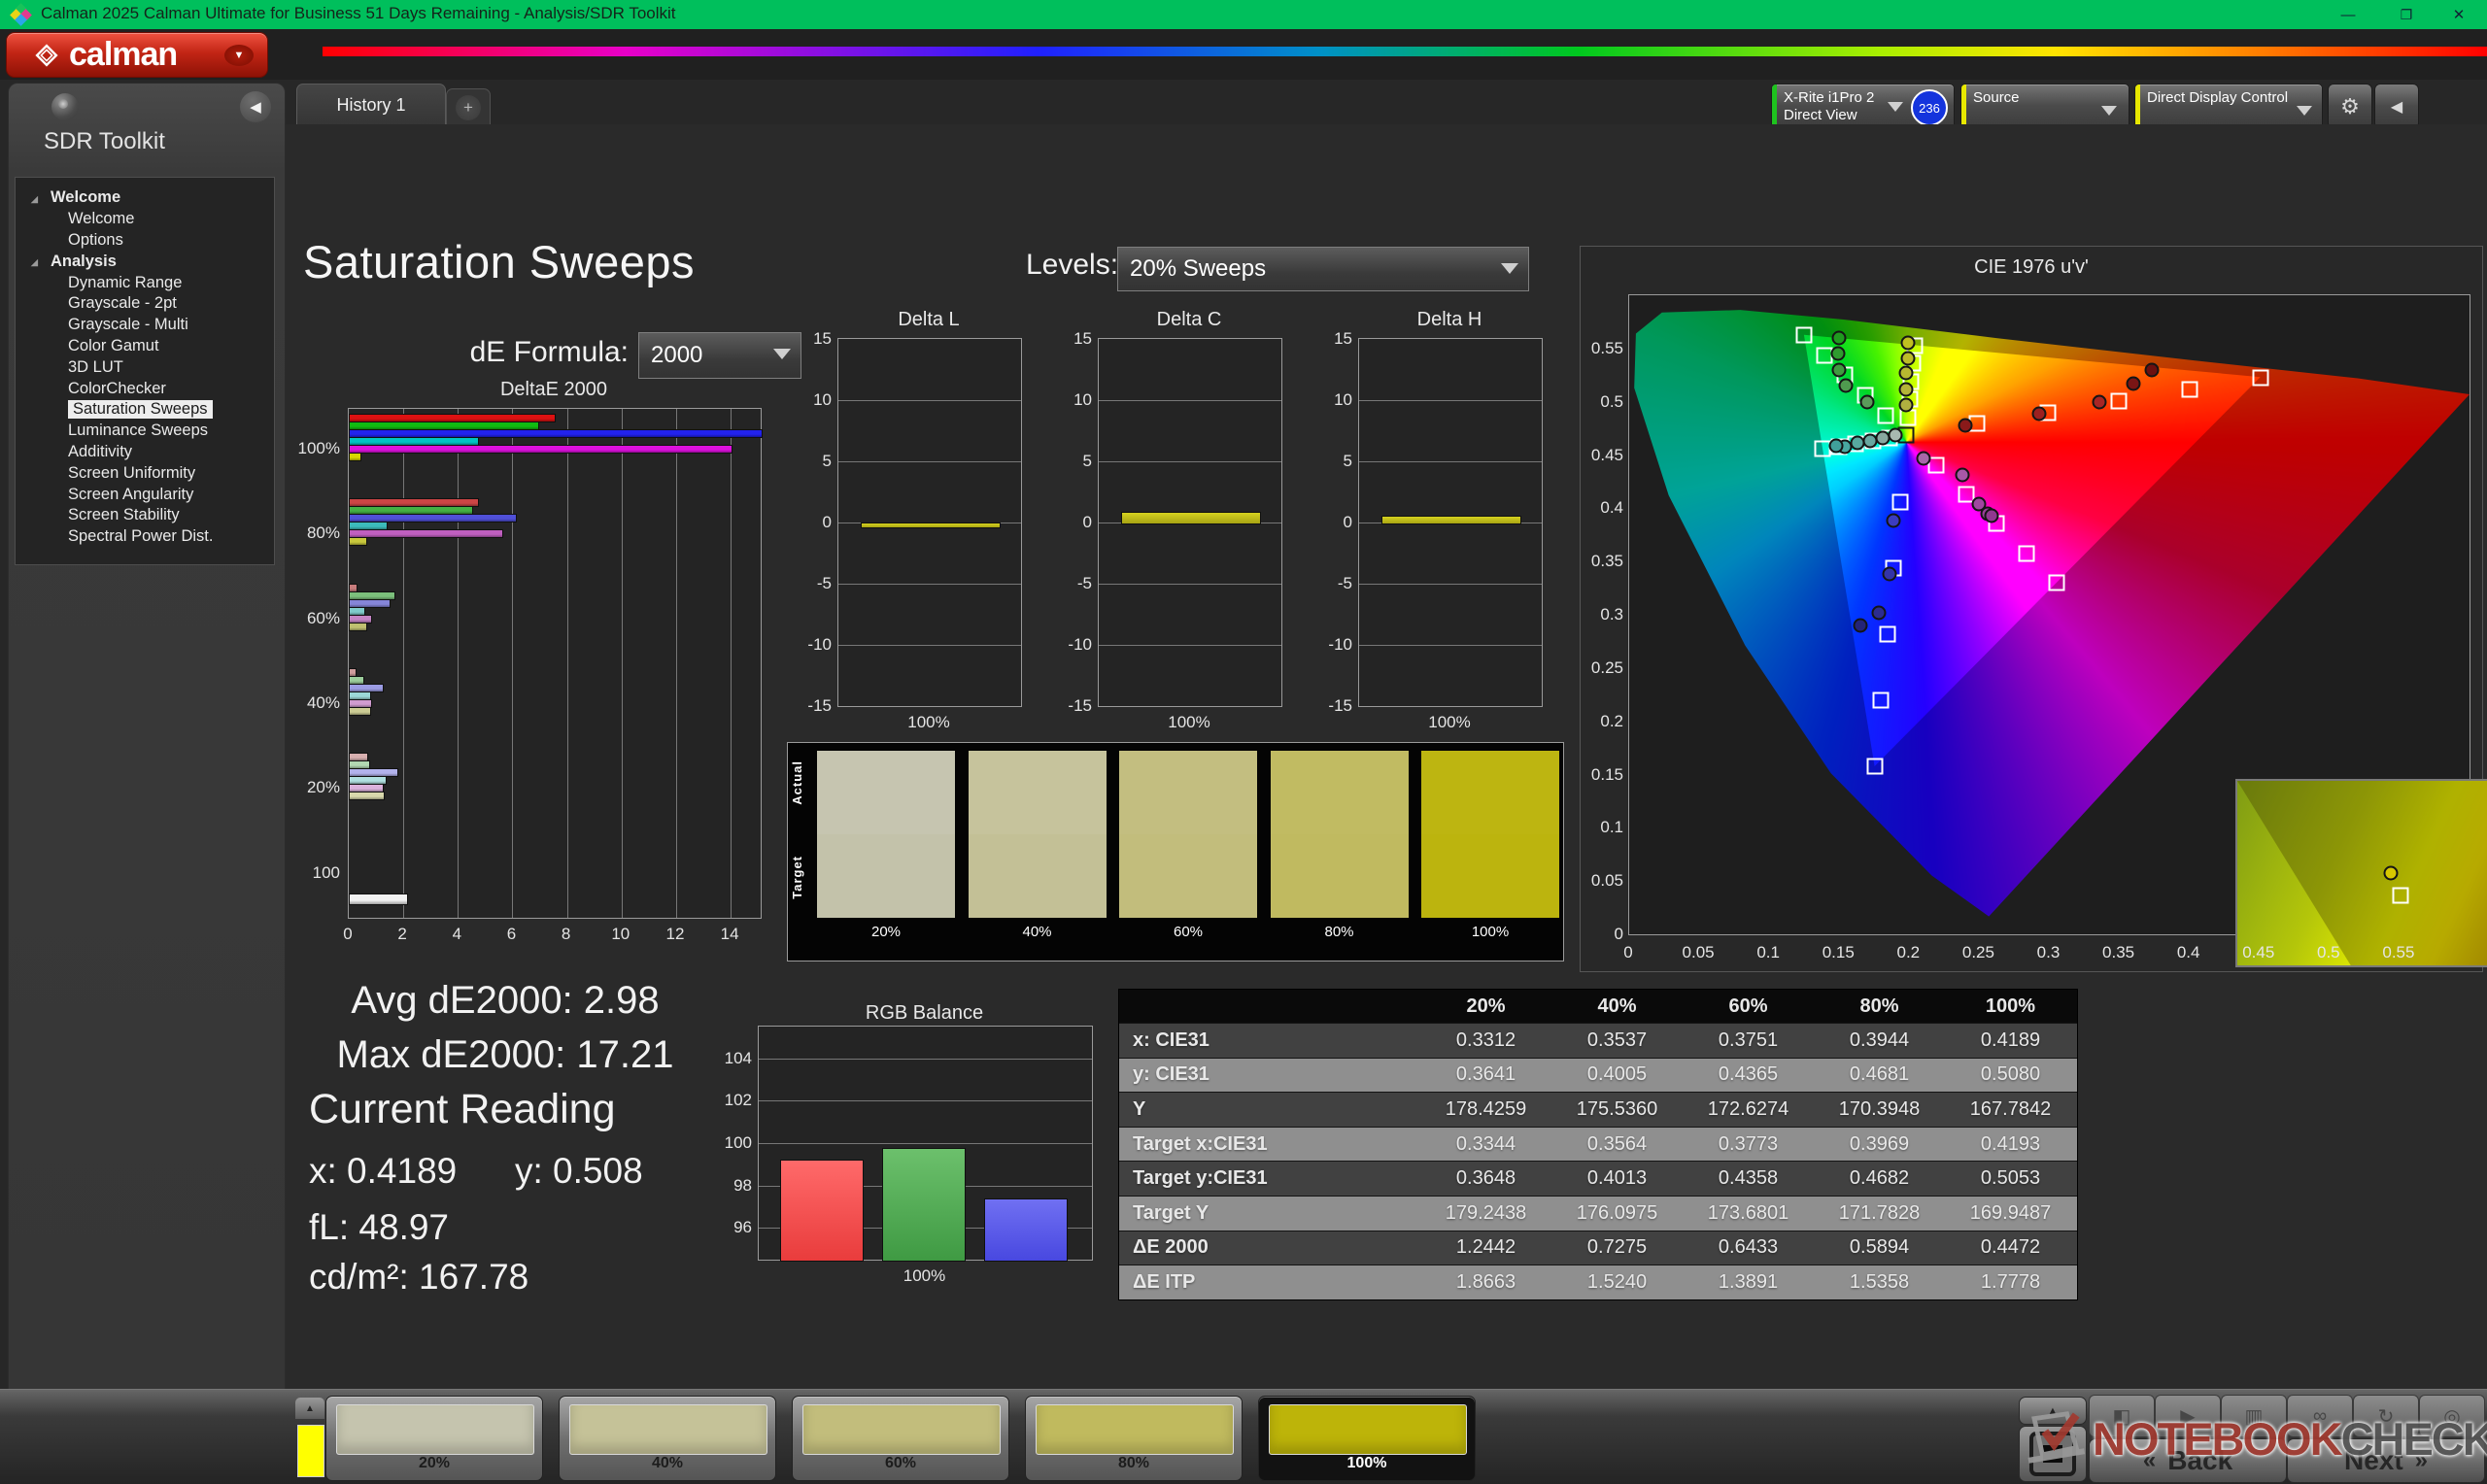 The image size is (2487, 1484). I want to click on deltae-bar-yellow-20%, so click(367, 796).